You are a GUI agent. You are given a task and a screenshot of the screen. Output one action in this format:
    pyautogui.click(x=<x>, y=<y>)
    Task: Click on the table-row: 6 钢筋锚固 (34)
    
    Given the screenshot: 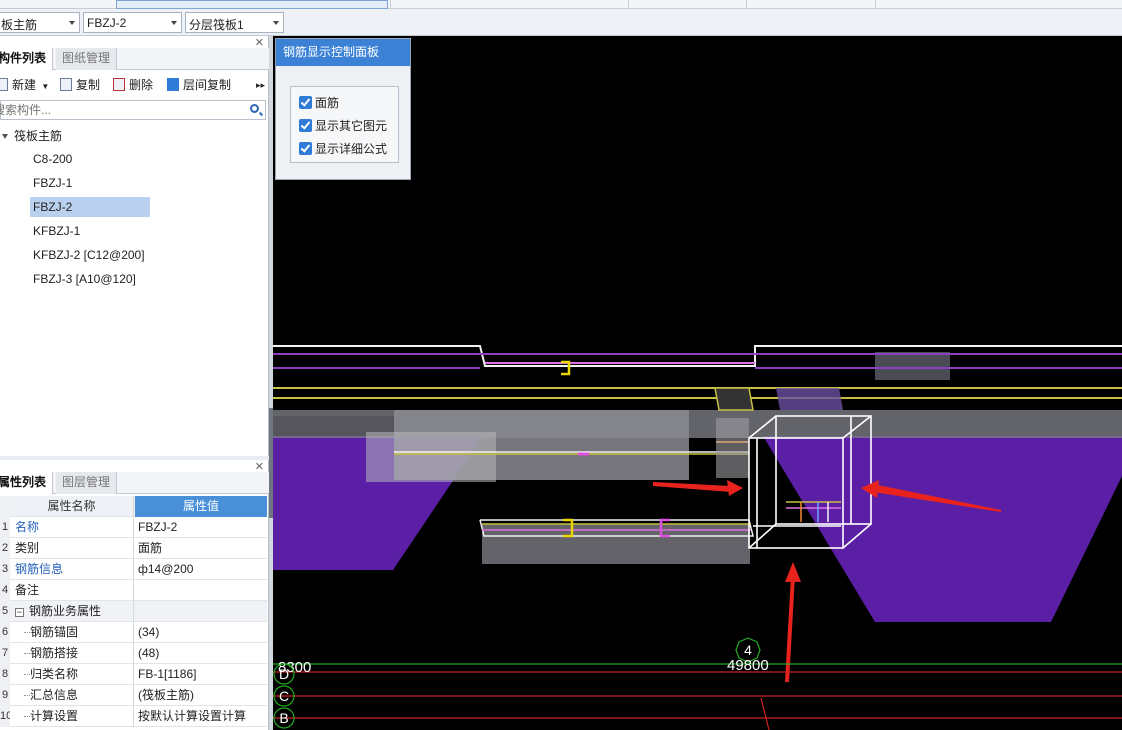 What is the action you would take?
    pyautogui.click(x=133, y=632)
    